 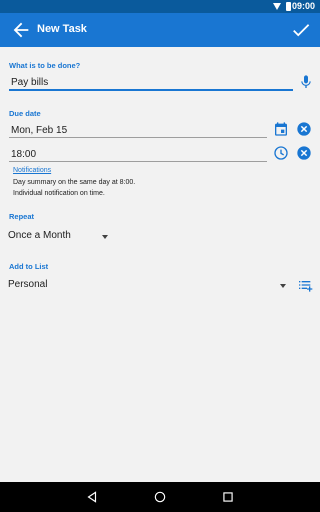 I want to click on wifi-icon, so click(x=277, y=6).